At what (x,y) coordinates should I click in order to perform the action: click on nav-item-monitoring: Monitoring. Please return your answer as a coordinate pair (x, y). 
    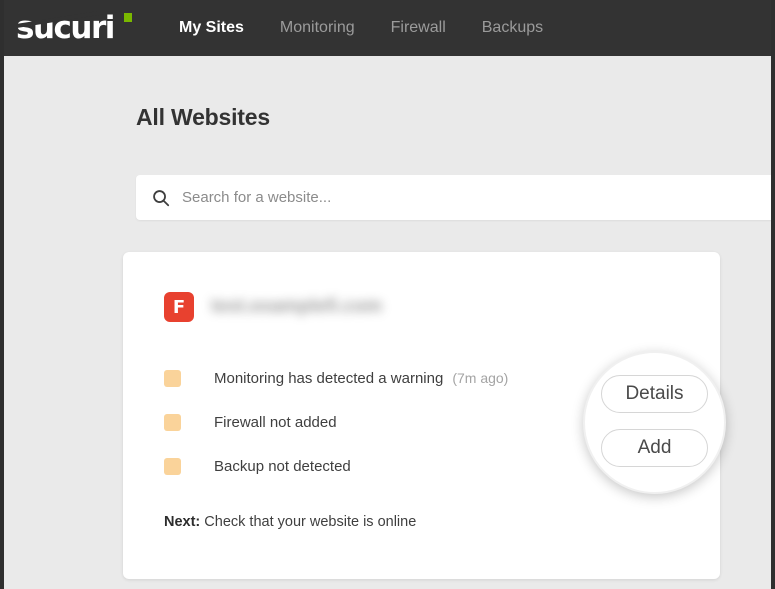
    Looking at the image, I should click on (317, 28).